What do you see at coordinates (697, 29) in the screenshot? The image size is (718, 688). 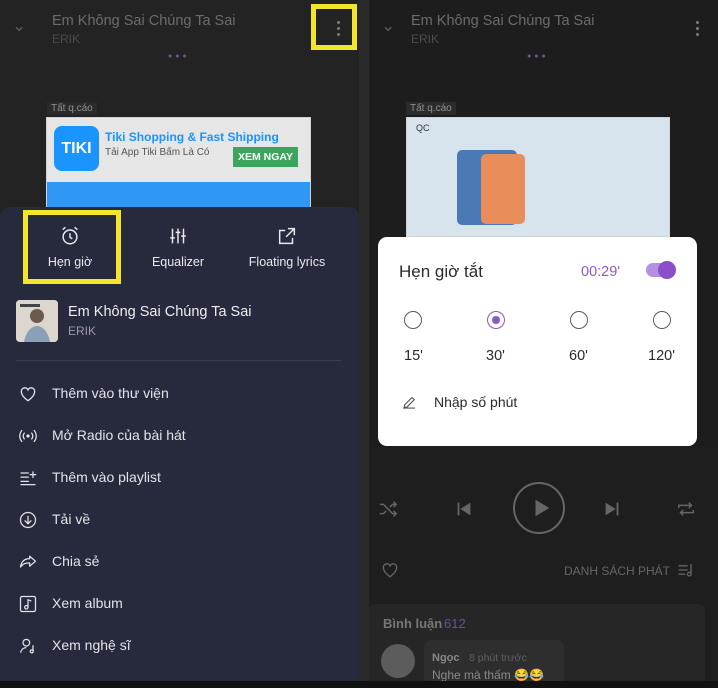 I see `more-options-icon` at bounding box center [697, 29].